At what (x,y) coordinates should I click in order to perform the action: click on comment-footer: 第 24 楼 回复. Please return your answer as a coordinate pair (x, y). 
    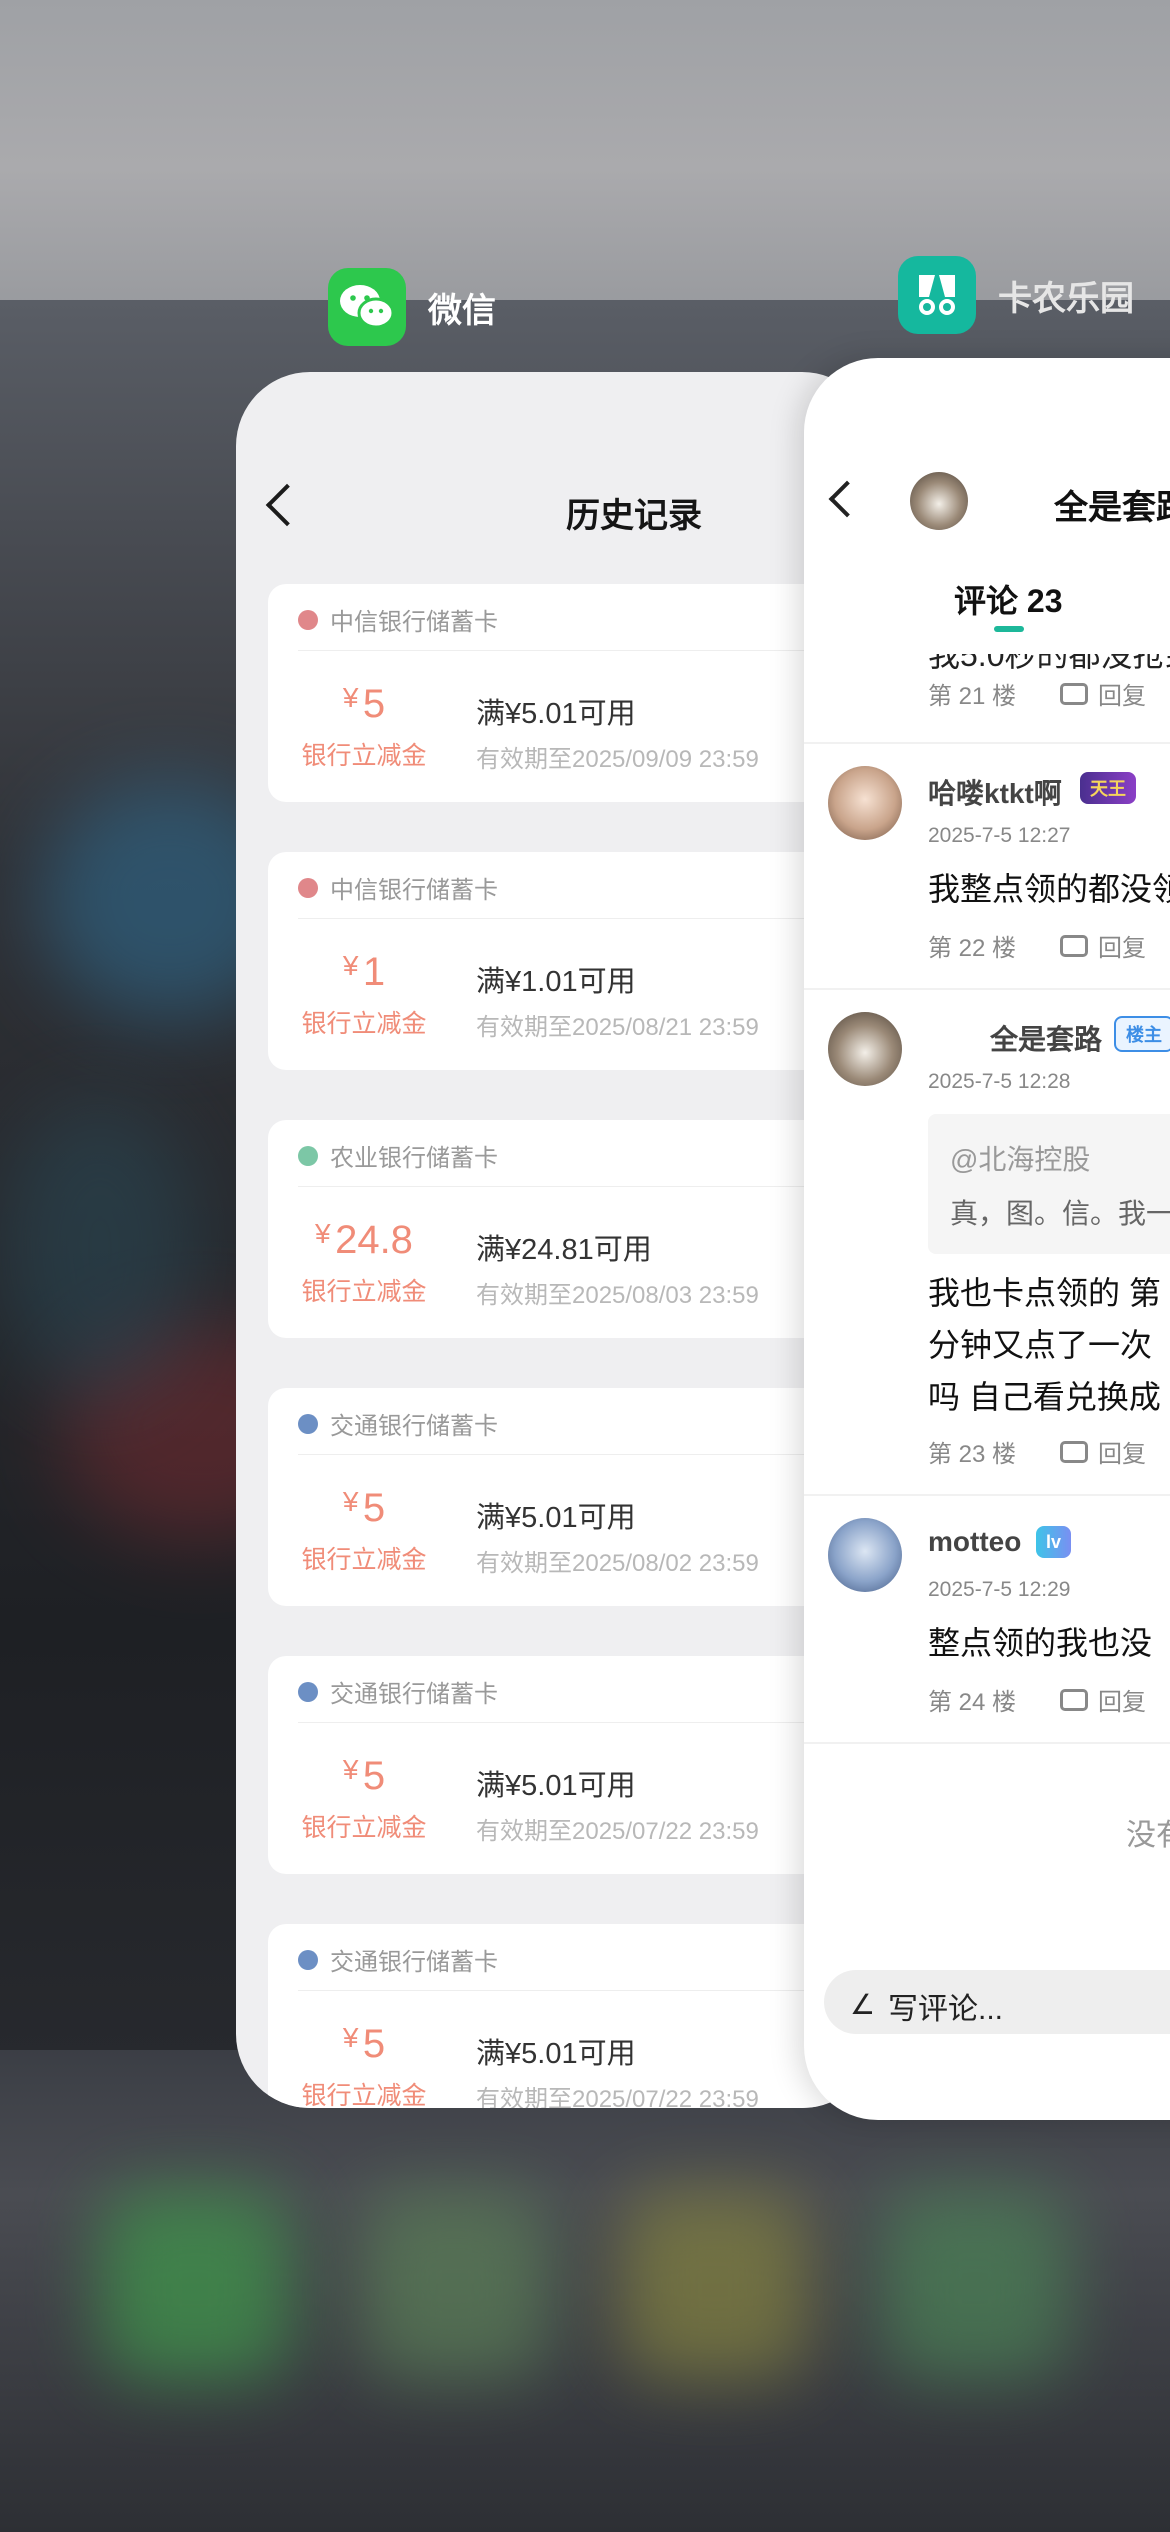
    Looking at the image, I should click on (1037, 1699).